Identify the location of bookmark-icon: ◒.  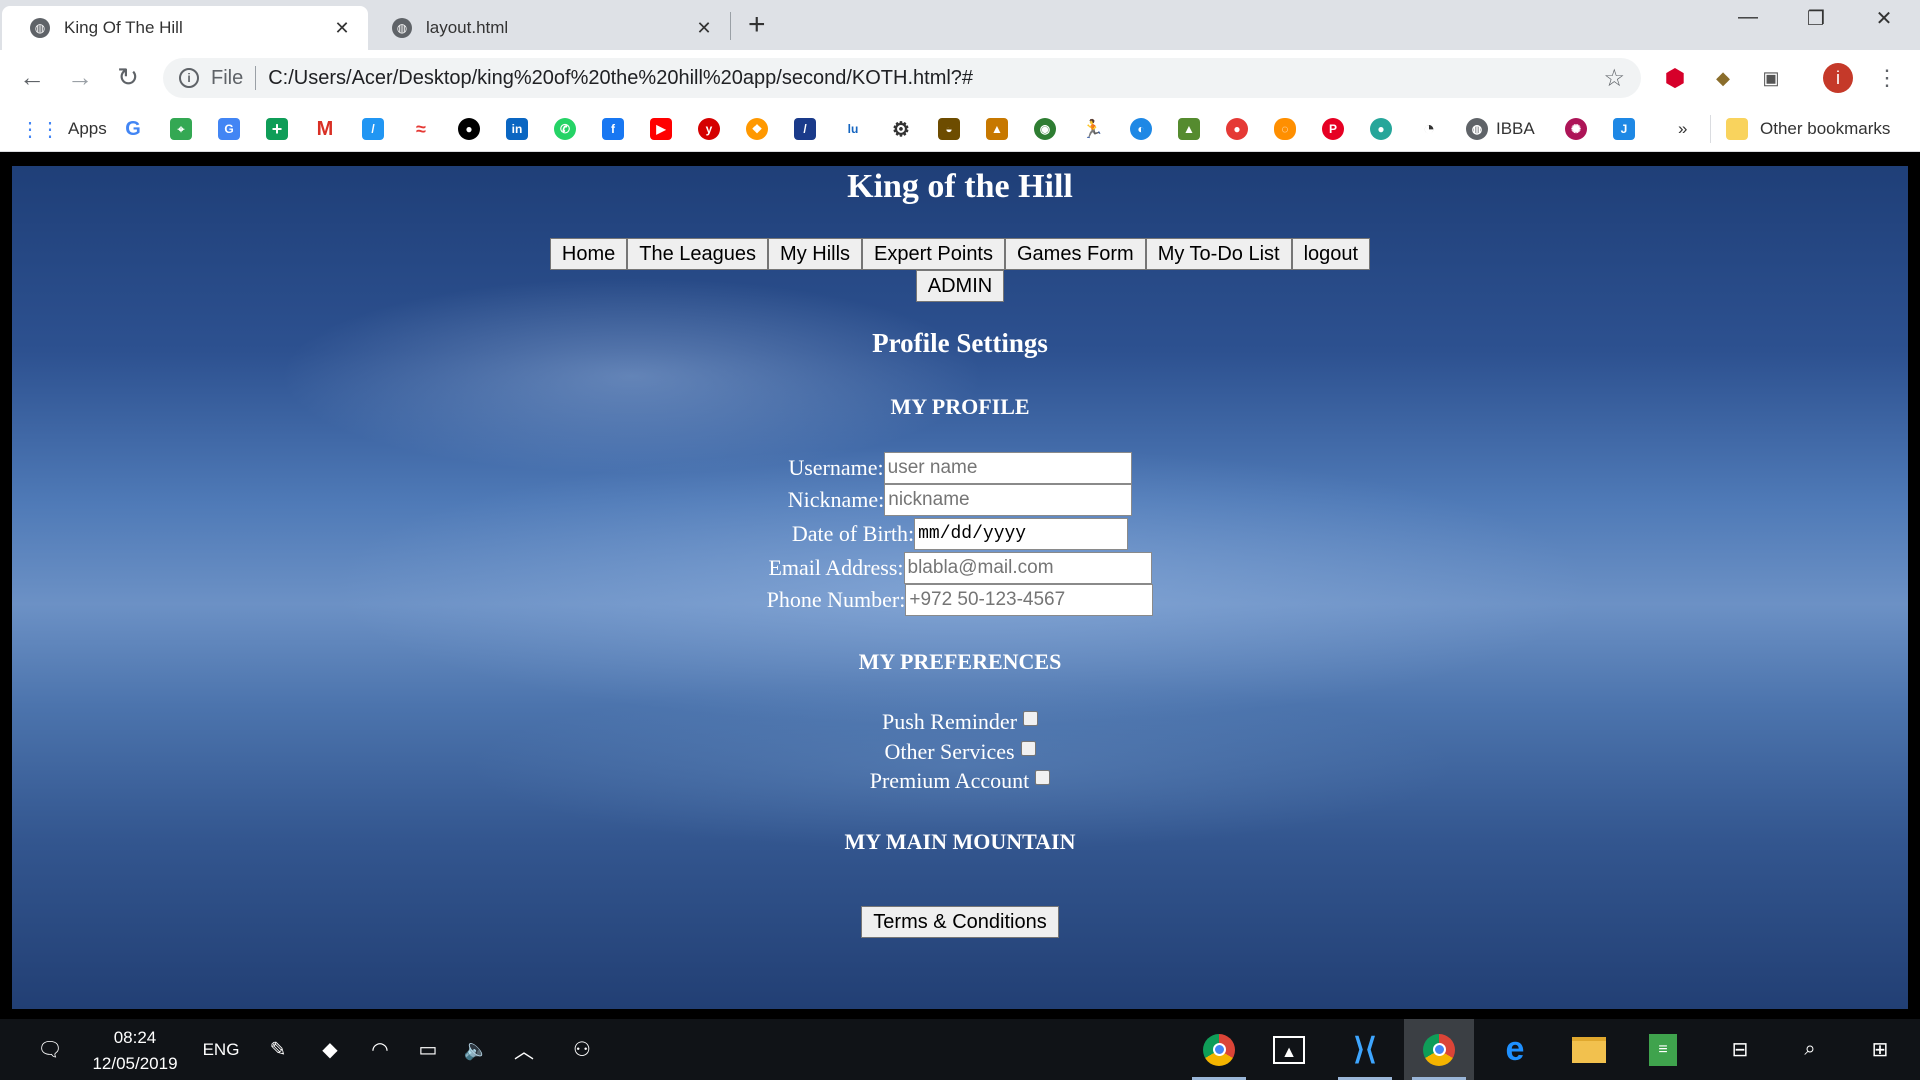
(949, 129).